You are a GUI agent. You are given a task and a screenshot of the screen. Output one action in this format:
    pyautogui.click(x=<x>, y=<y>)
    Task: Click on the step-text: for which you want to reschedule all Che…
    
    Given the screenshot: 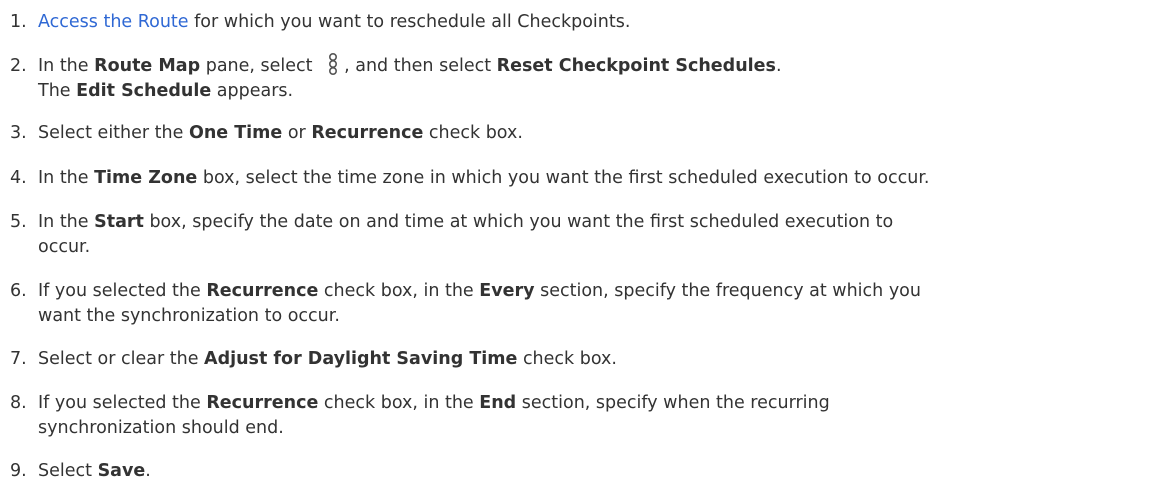 What is the action you would take?
    pyautogui.click(x=409, y=22)
    